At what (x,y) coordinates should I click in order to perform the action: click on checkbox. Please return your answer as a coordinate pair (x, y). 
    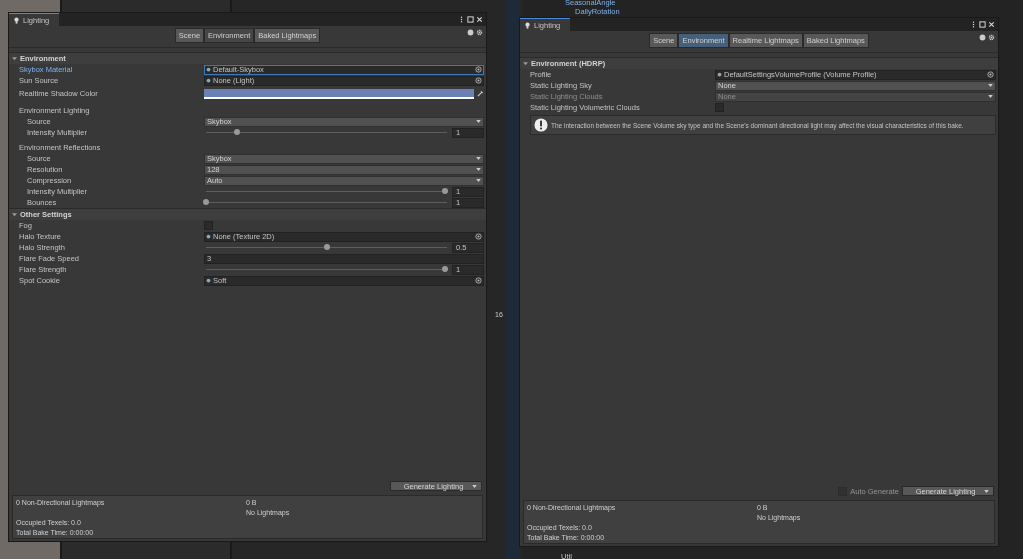
    Looking at the image, I should click on (208, 225).